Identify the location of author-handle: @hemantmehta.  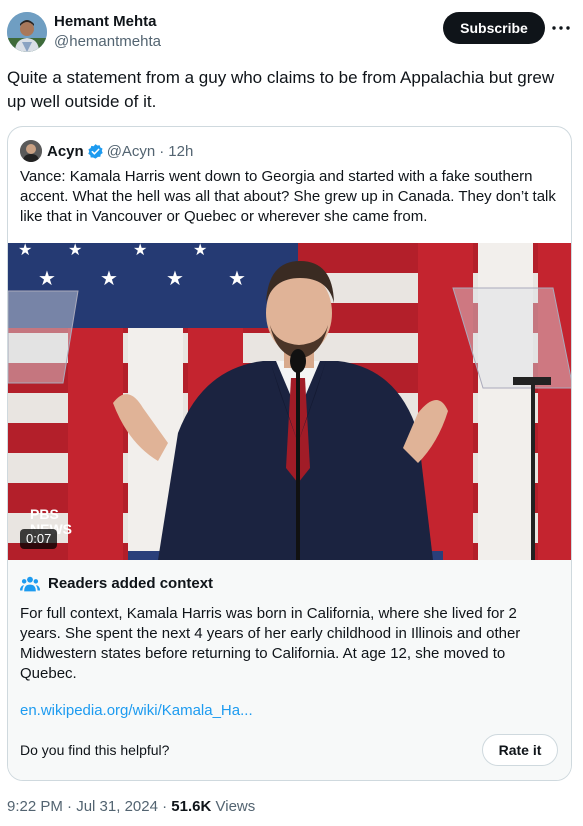
(107, 42).